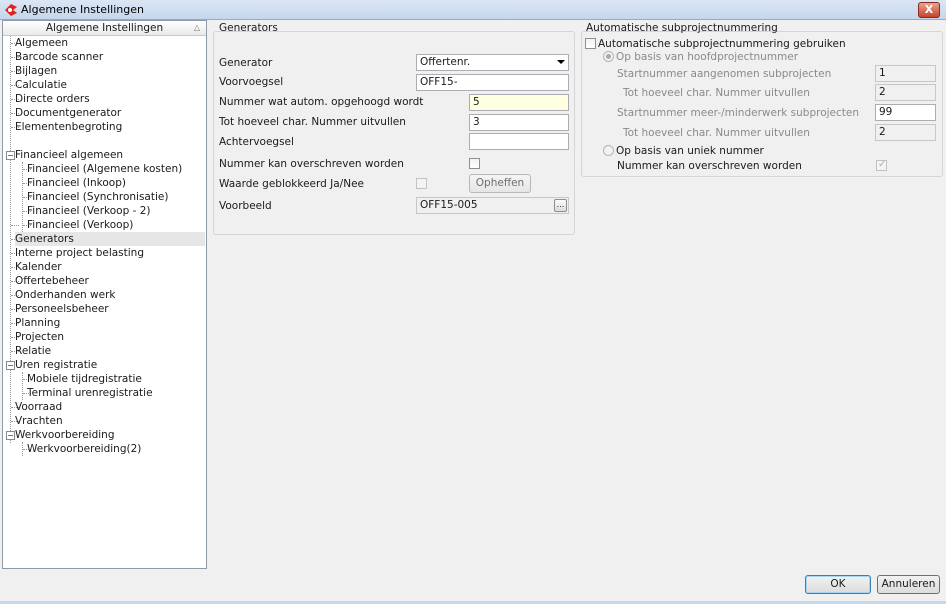 This screenshot has width=946, height=604. What do you see at coordinates (716, 133) in the screenshot?
I see `tot-hoeveel-2-label: Tot hoeveel char. Nummer uitvullen` at bounding box center [716, 133].